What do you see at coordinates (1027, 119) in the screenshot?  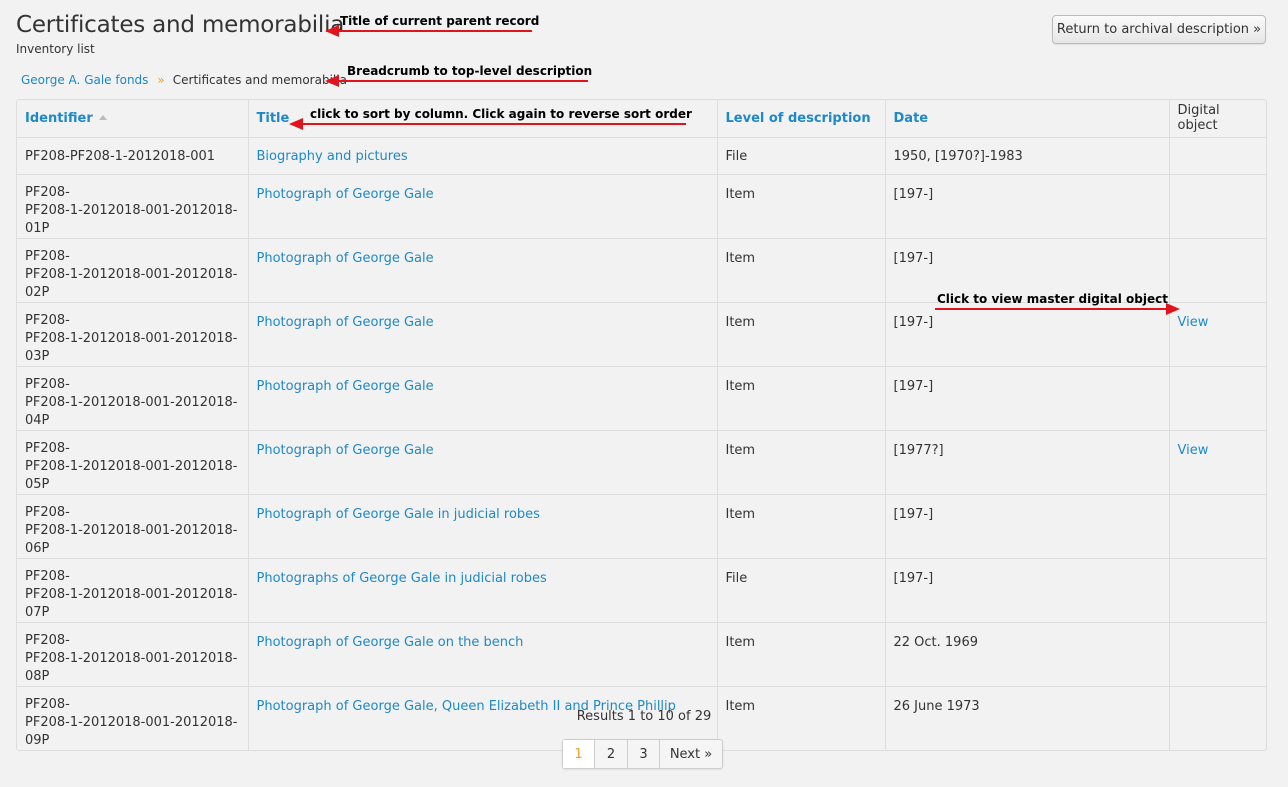 I see `column-header-date: Date` at bounding box center [1027, 119].